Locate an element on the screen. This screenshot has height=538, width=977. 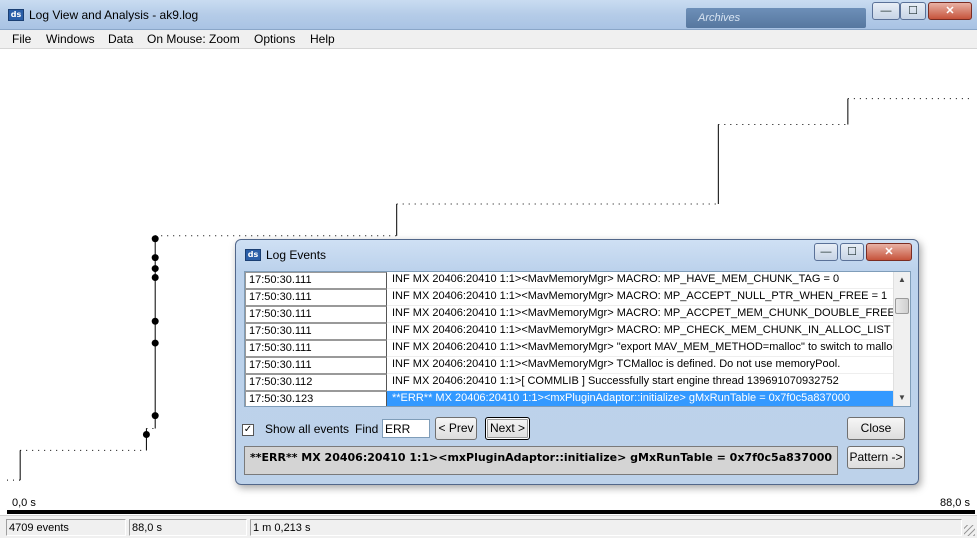
status-event-count: 4709 events is located at coordinates (66, 527).